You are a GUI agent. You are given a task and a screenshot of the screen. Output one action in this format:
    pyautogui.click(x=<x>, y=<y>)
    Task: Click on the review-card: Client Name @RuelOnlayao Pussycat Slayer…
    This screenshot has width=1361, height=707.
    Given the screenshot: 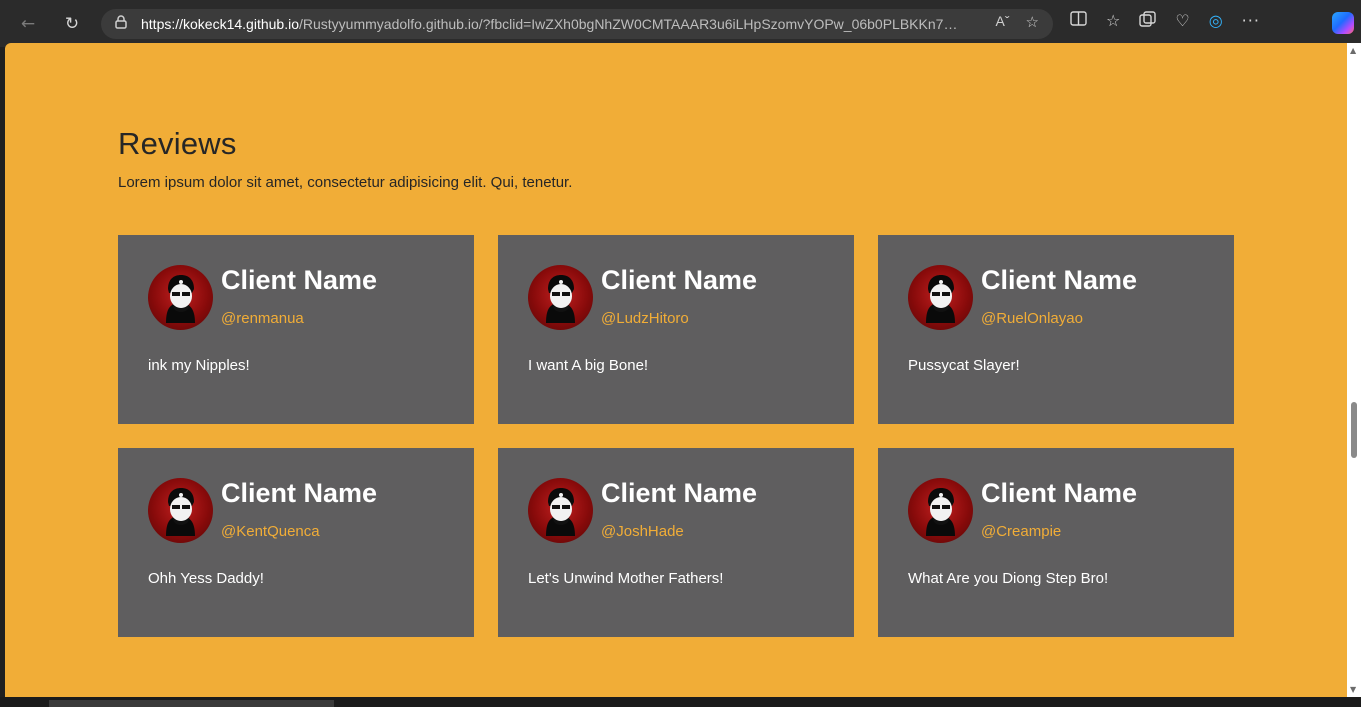 What is the action you would take?
    pyautogui.click(x=1056, y=329)
    